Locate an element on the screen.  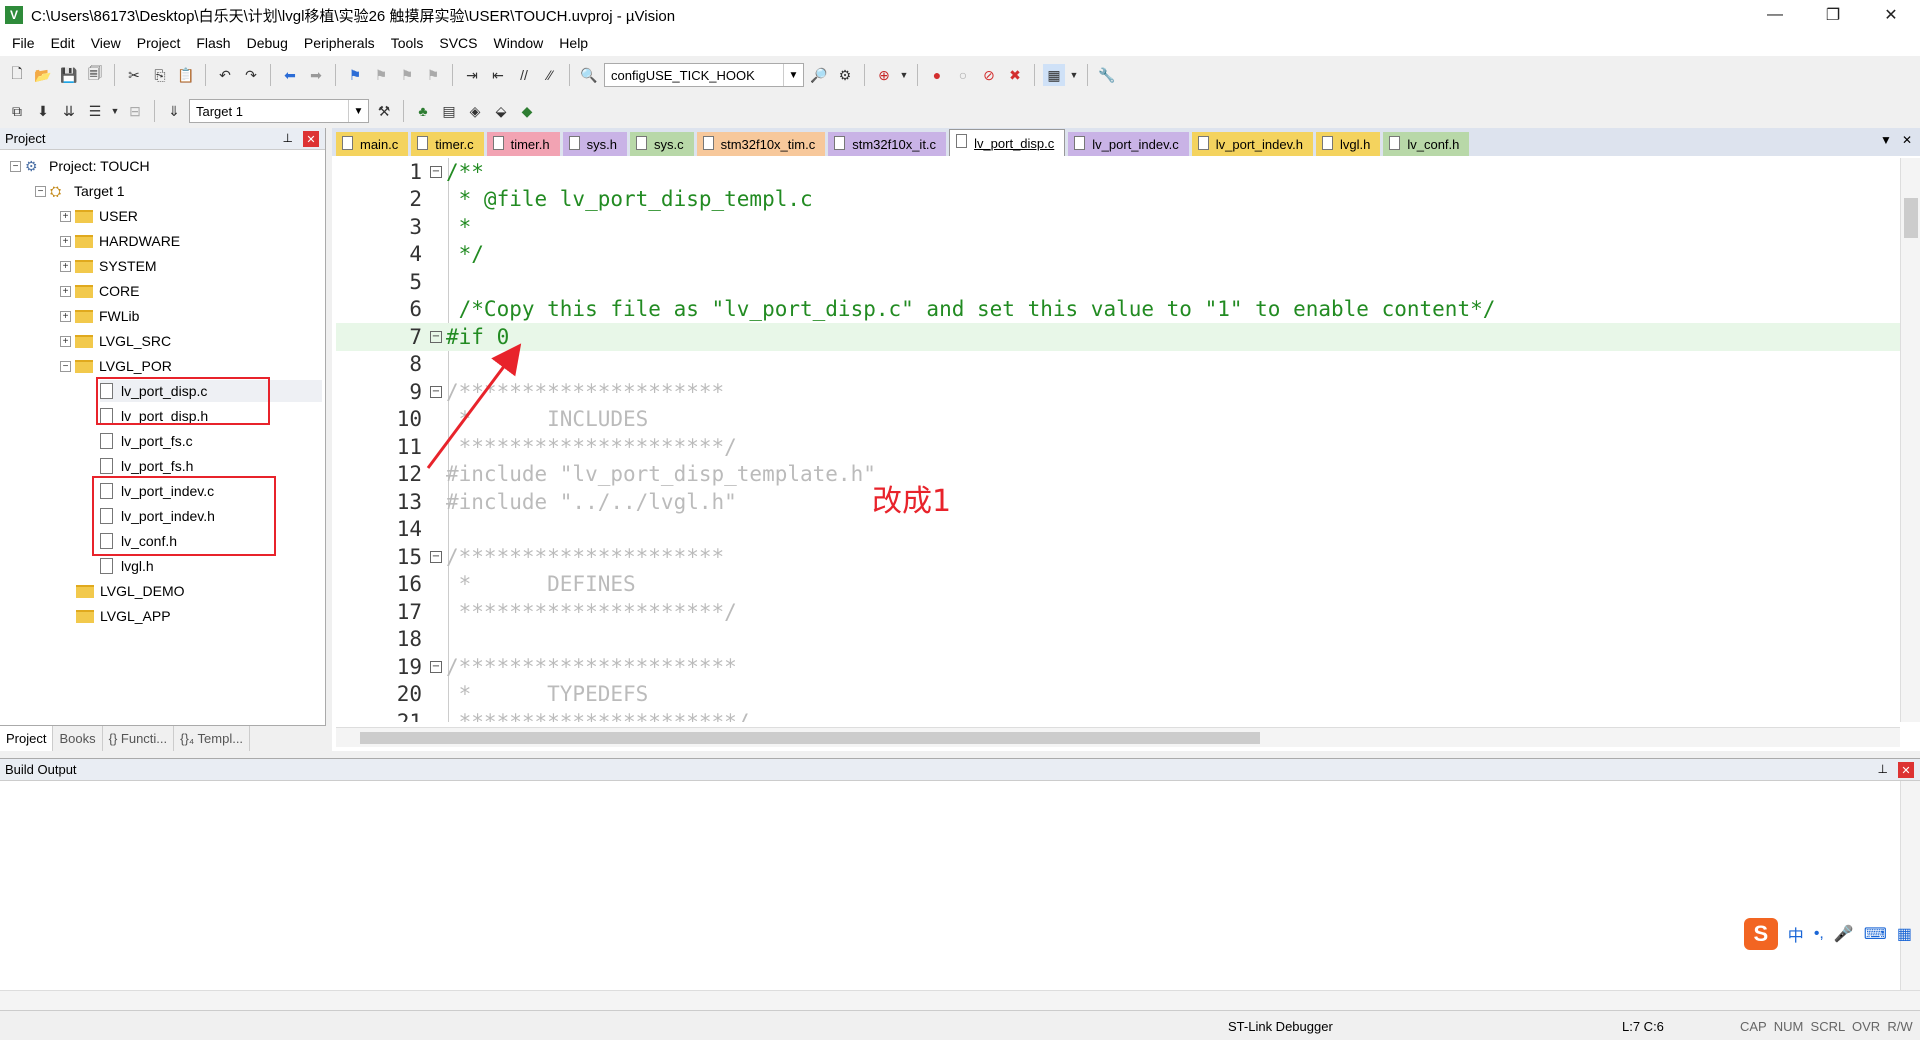
editor-tab-main-c: main.c is located at coordinates (372, 144).